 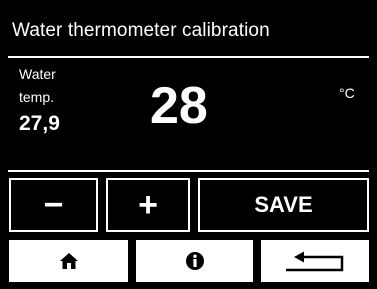 What do you see at coordinates (37, 74) in the screenshot?
I see `water-temp-label-line1: Water` at bounding box center [37, 74].